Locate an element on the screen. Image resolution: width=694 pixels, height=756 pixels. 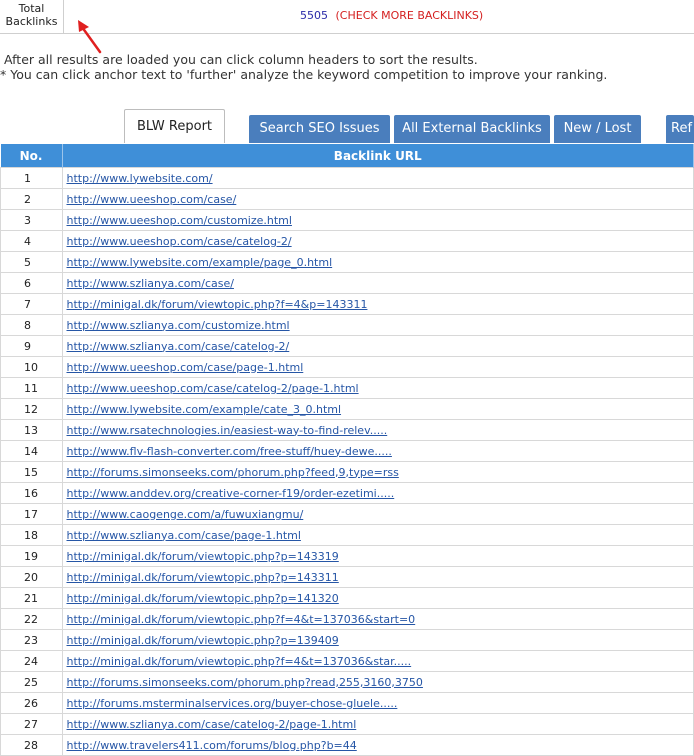
tab-new-lost: New / Lost is located at coordinates (597, 129).